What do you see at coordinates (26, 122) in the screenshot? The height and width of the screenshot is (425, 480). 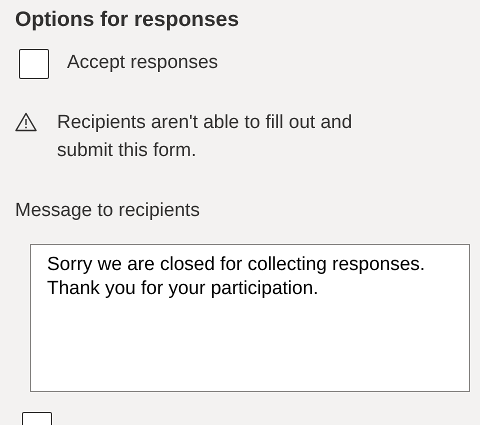 I see `warning-icon` at bounding box center [26, 122].